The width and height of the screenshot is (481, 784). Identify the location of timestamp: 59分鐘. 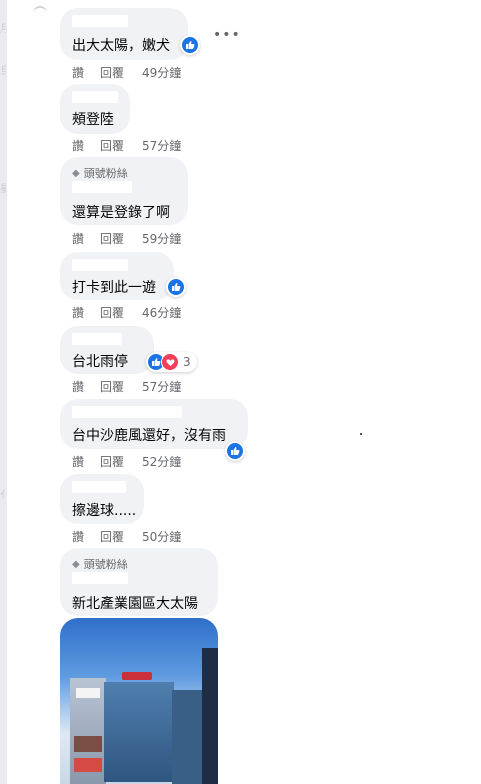
(161, 238).